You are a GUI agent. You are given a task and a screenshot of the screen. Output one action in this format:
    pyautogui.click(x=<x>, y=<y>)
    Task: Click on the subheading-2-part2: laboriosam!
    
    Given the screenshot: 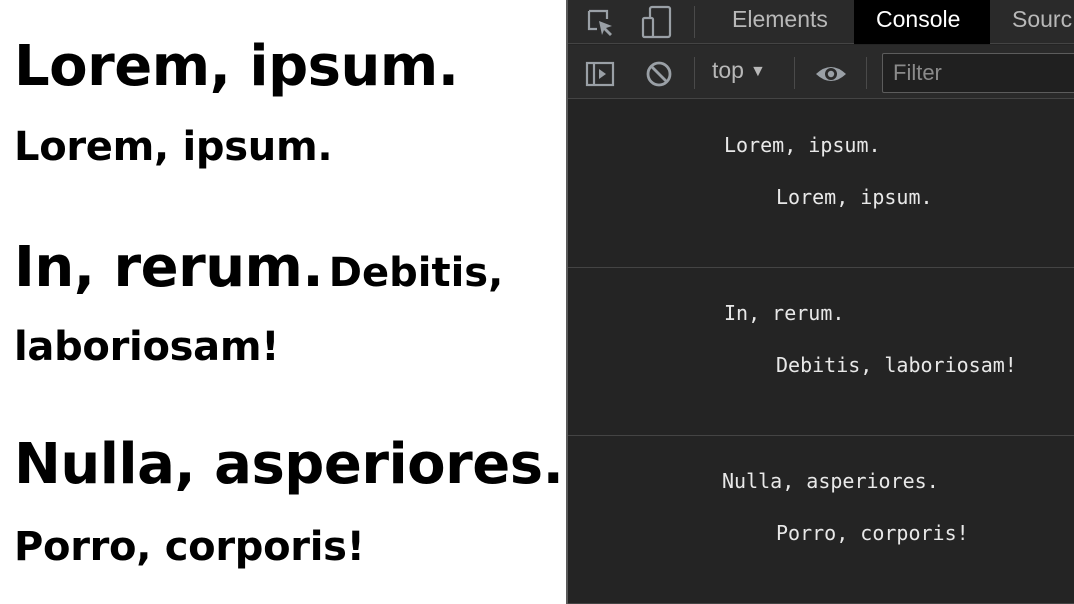 What is the action you would take?
    pyautogui.click(x=147, y=347)
    